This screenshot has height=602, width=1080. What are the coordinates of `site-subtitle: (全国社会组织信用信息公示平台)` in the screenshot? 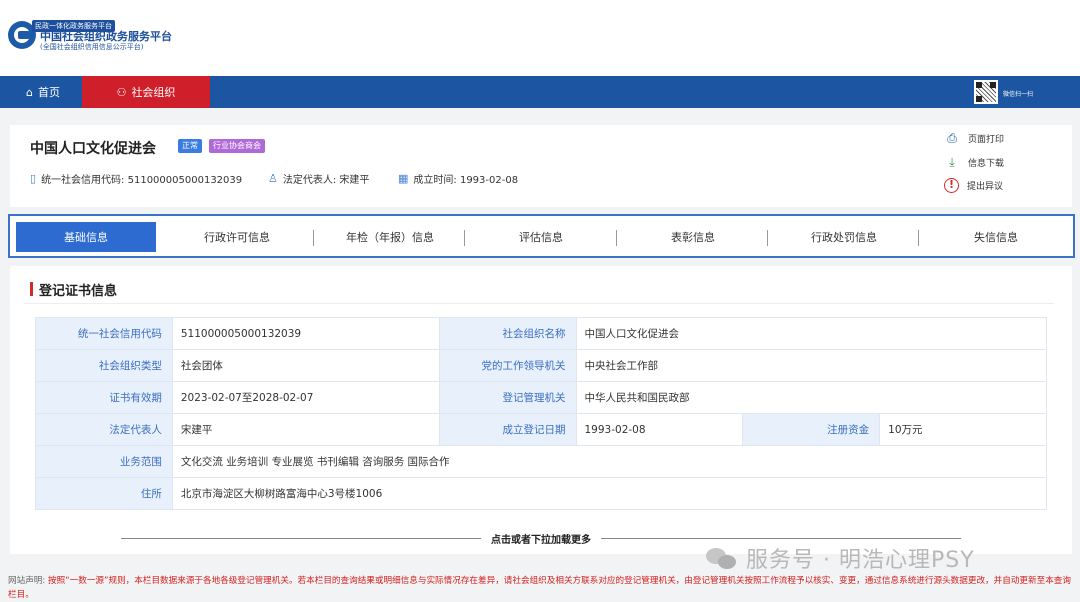 It's located at (92, 47).